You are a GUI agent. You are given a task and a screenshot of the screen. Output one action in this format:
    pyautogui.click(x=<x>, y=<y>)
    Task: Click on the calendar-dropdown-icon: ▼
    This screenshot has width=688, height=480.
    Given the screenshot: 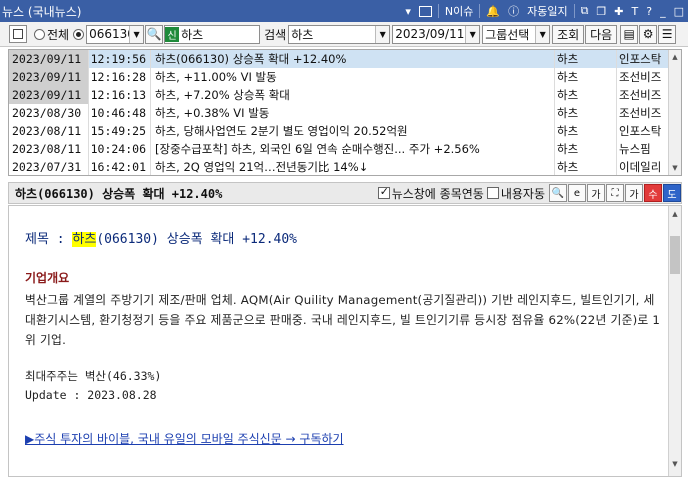 What is the action you would take?
    pyautogui.click(x=472, y=34)
    